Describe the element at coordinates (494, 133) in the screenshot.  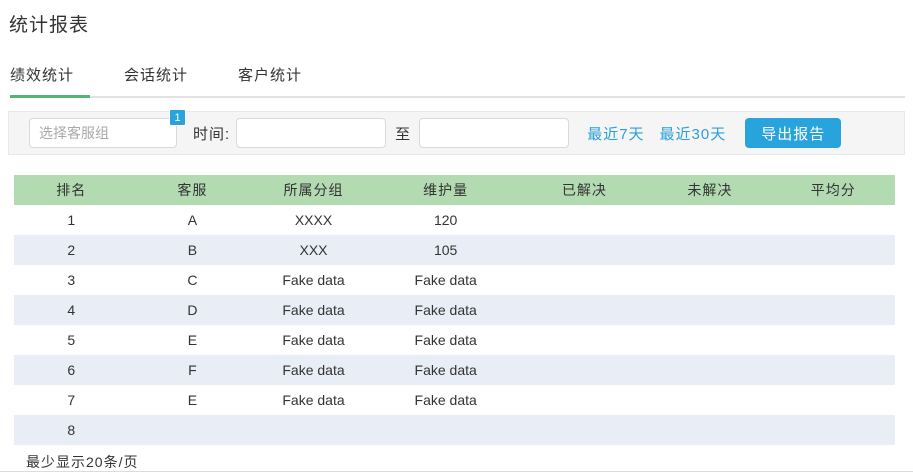
I see `date-end-input` at that location.